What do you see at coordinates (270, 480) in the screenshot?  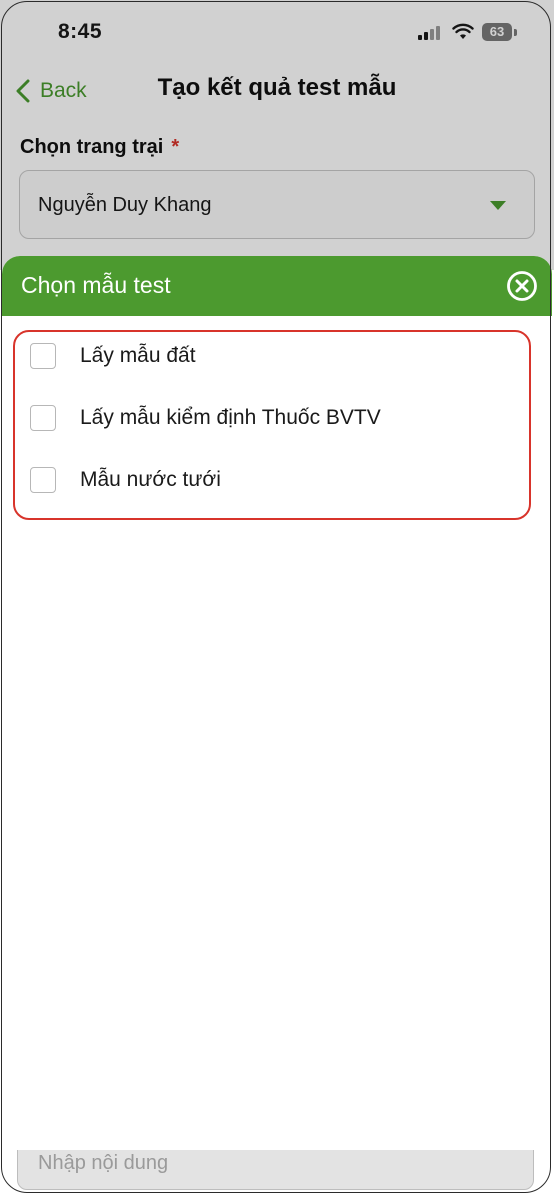 I see `option-mau-nuoc-tuoi: Mẫu nước tưới` at bounding box center [270, 480].